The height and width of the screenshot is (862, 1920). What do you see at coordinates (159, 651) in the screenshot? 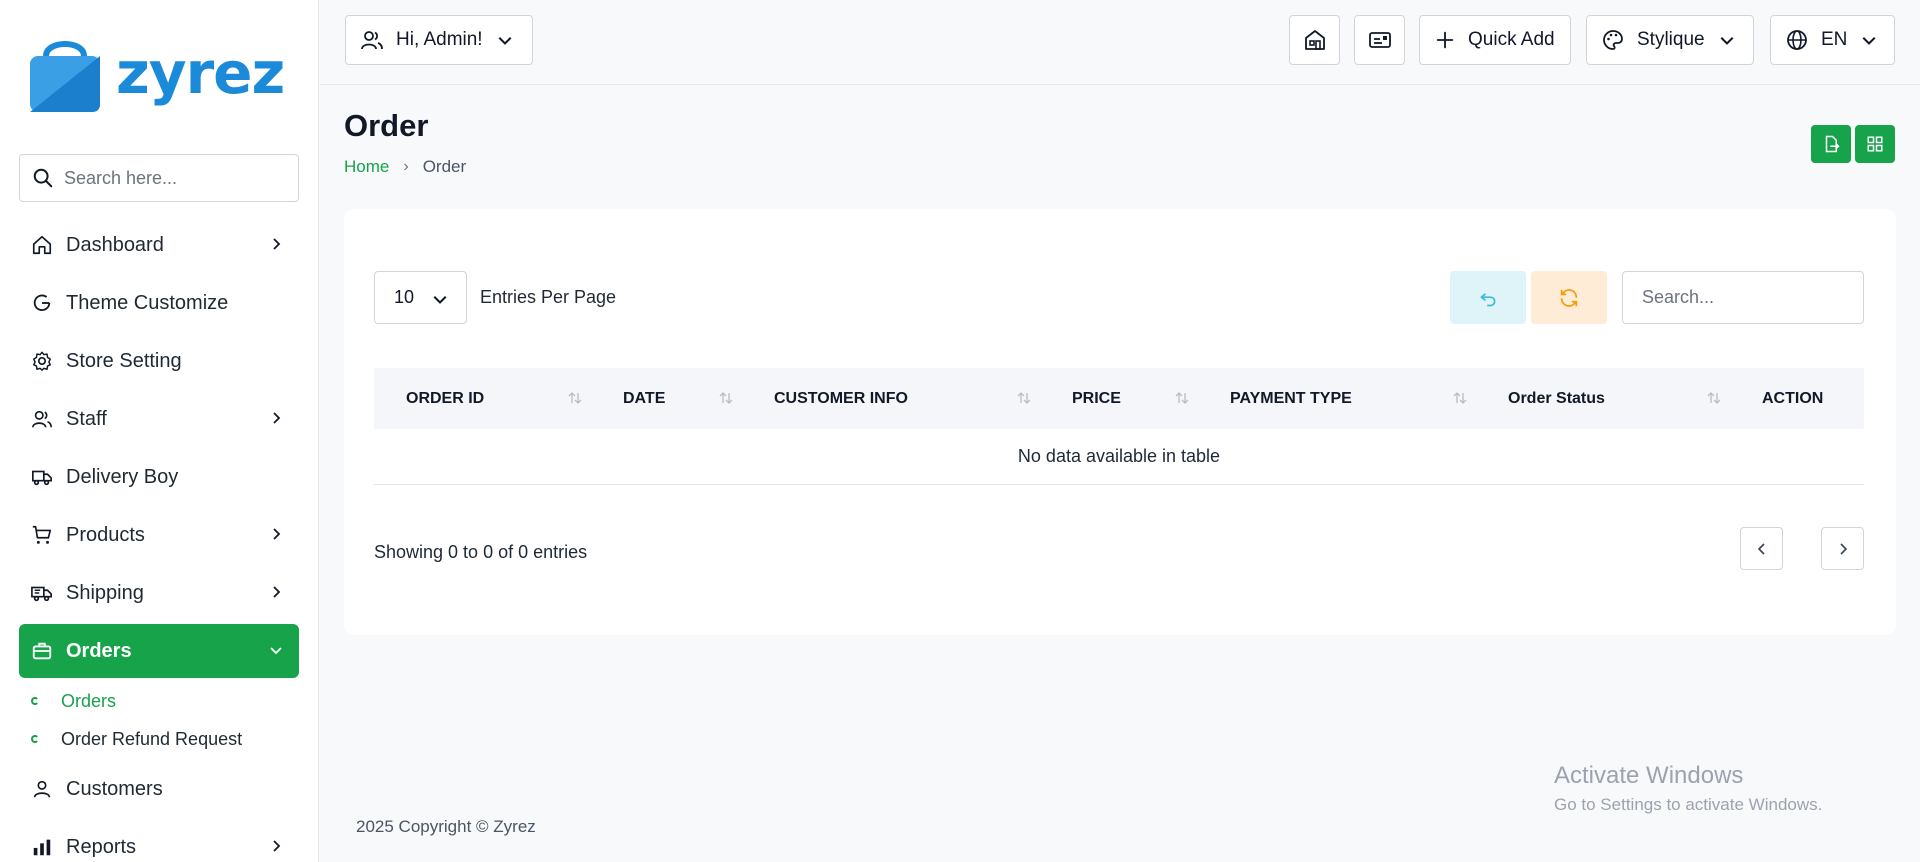
I see `sidebar-item-orders: Orders` at bounding box center [159, 651].